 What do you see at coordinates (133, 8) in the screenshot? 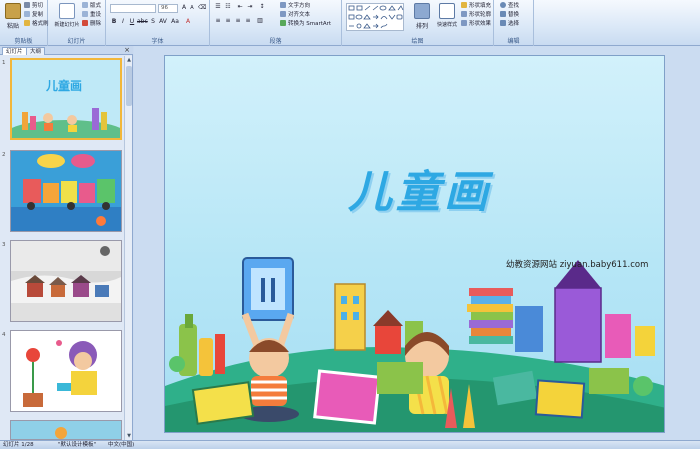
I see `font-name-box` at bounding box center [133, 8].